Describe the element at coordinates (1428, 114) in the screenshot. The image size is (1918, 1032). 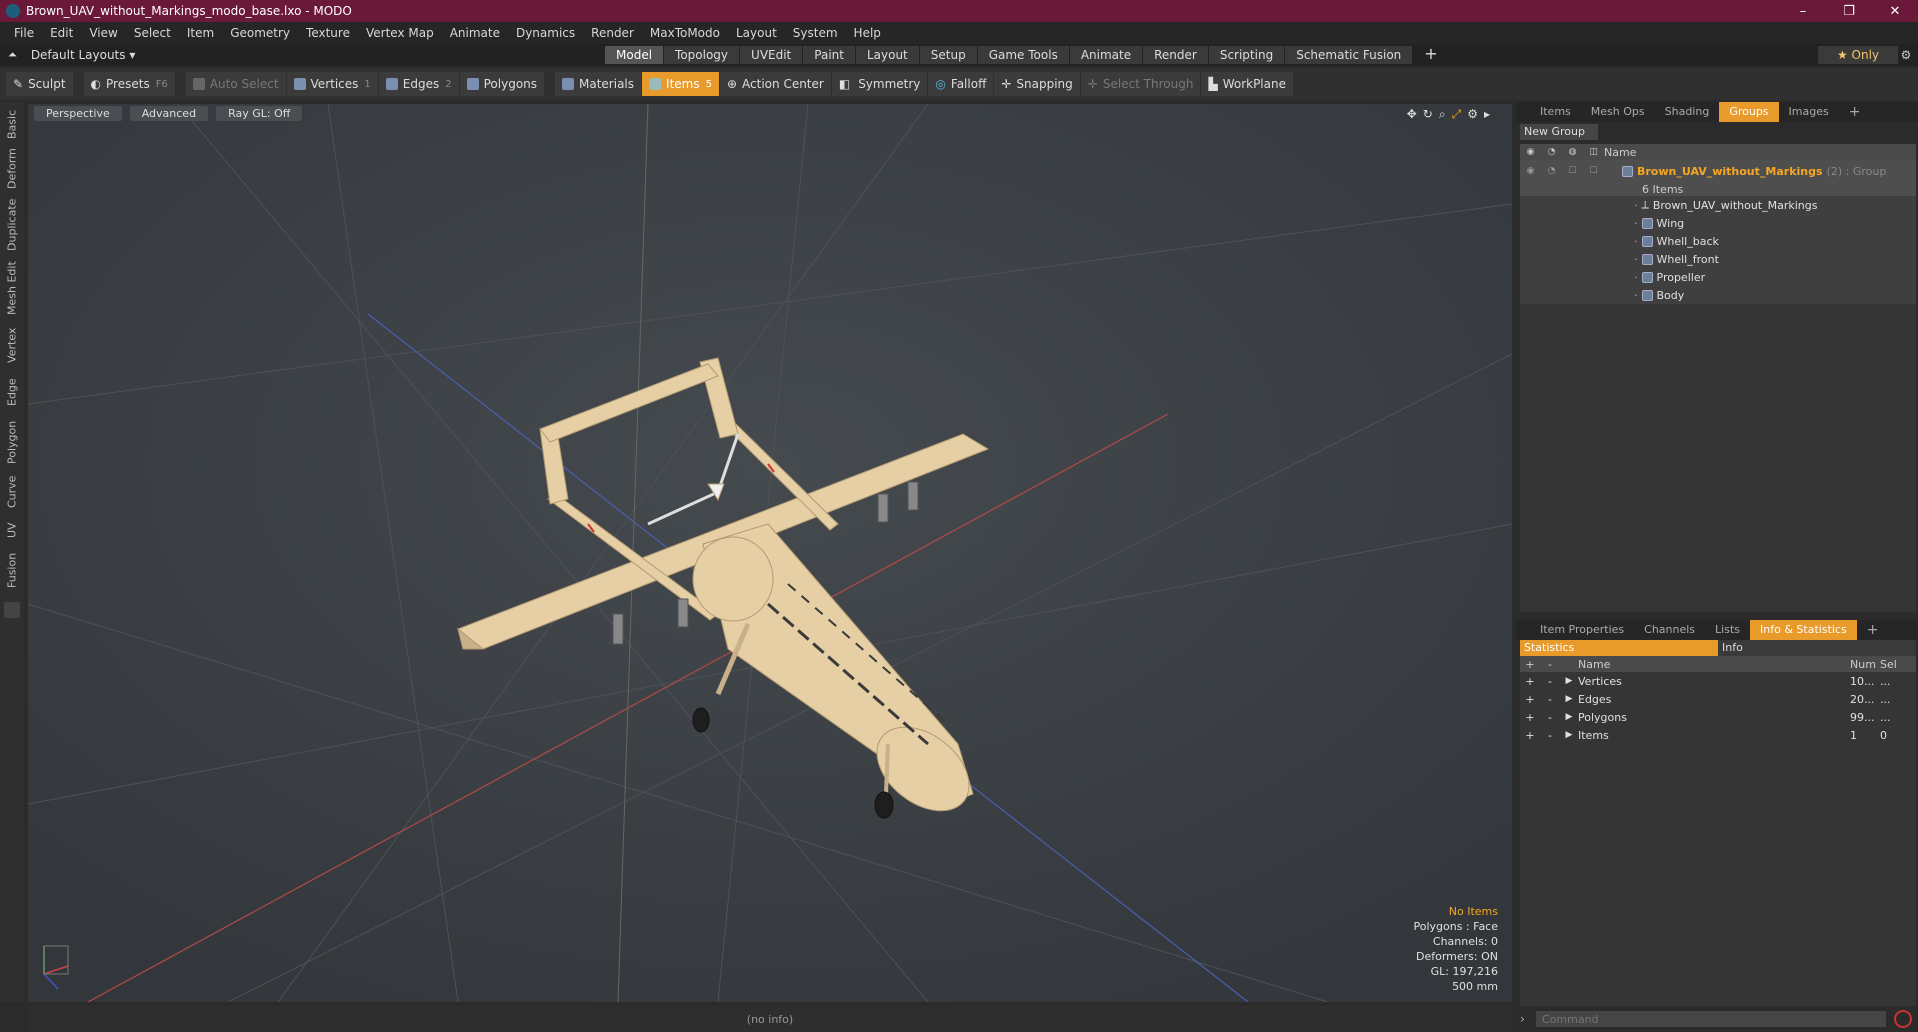
I see `rotate-icon: ↻` at that location.